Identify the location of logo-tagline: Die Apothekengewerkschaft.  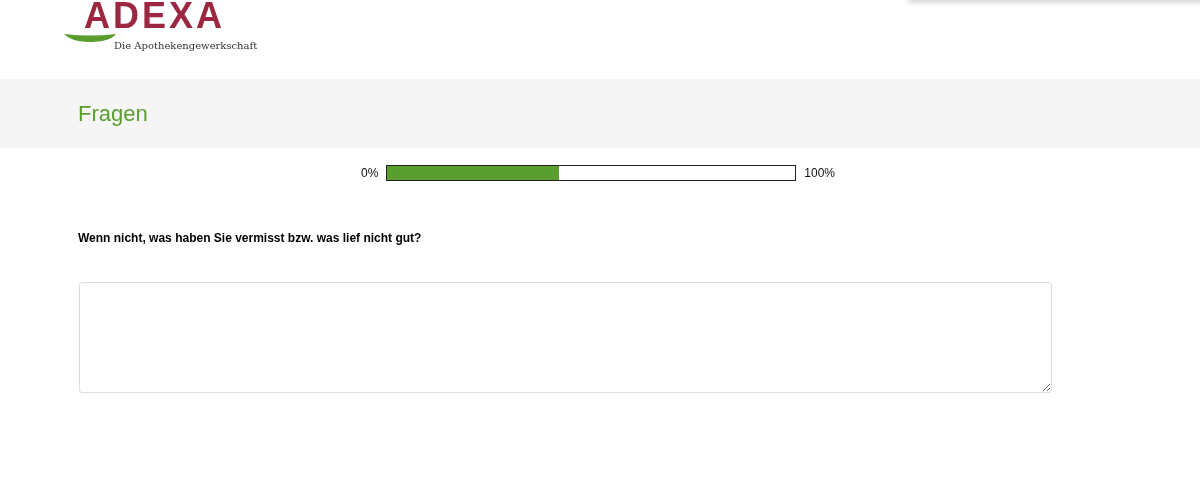
(186, 45).